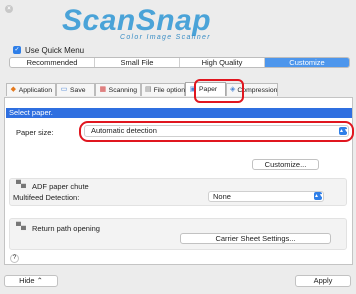 Image resolution: width=356 pixels, height=294 pixels. I want to click on select-arrows-icon: ▲▼, so click(319, 196).